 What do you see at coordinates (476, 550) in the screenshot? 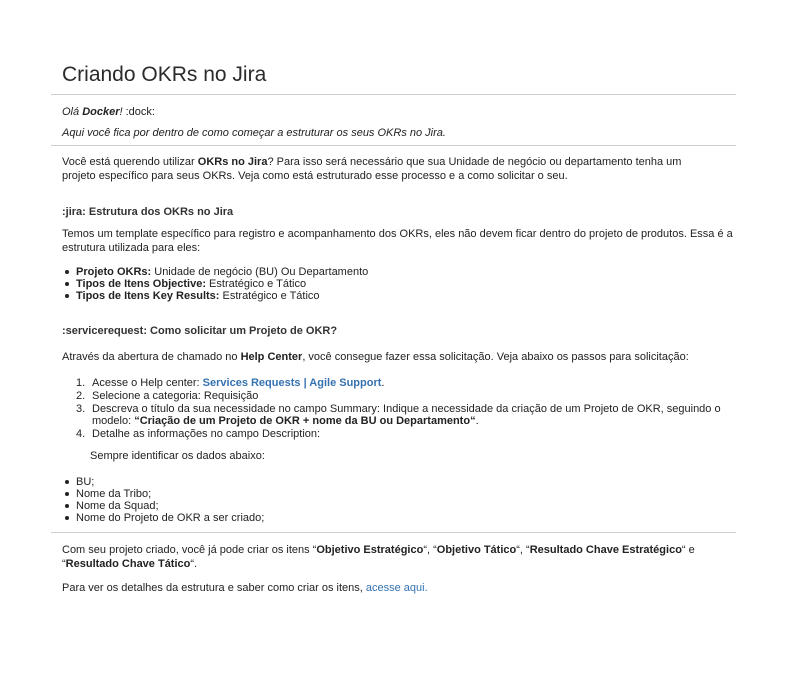
I see `closing-bold: Objetivo Tático` at bounding box center [476, 550].